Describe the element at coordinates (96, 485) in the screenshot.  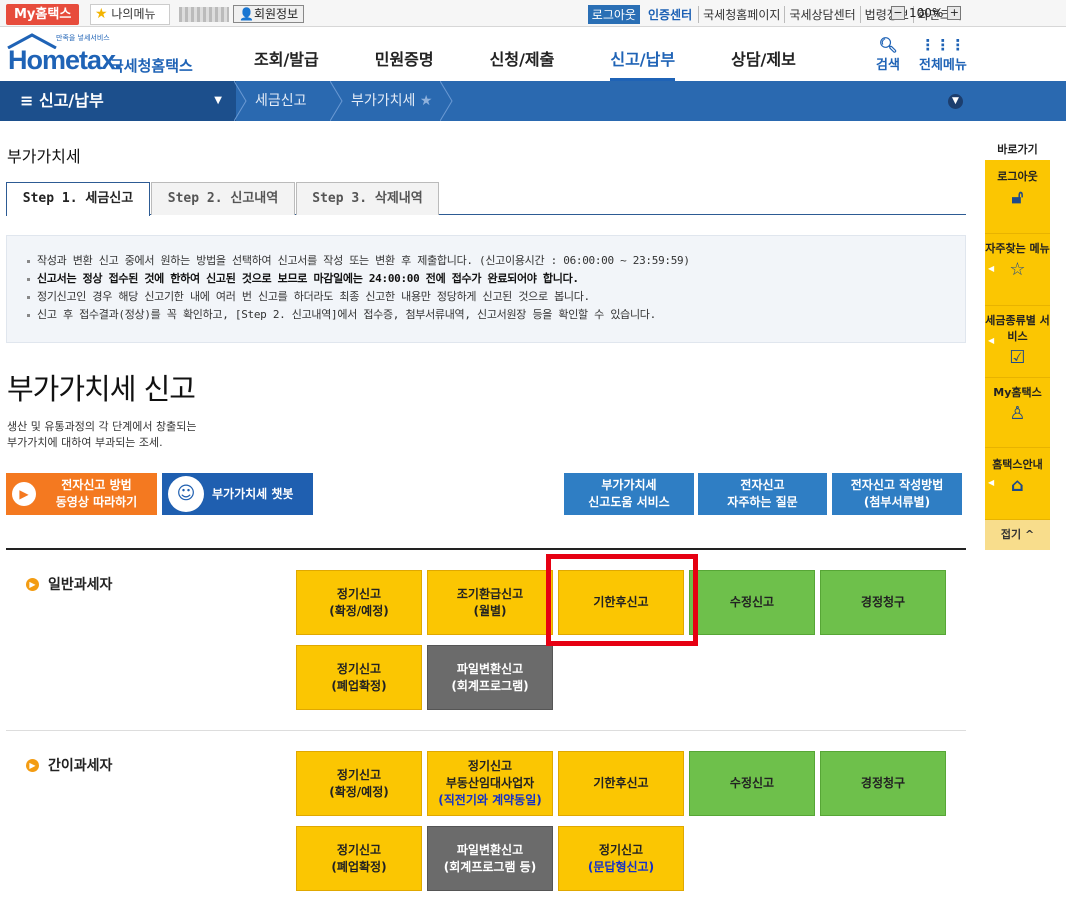
I see `video-guide-label: 전자신고 방법` at that location.